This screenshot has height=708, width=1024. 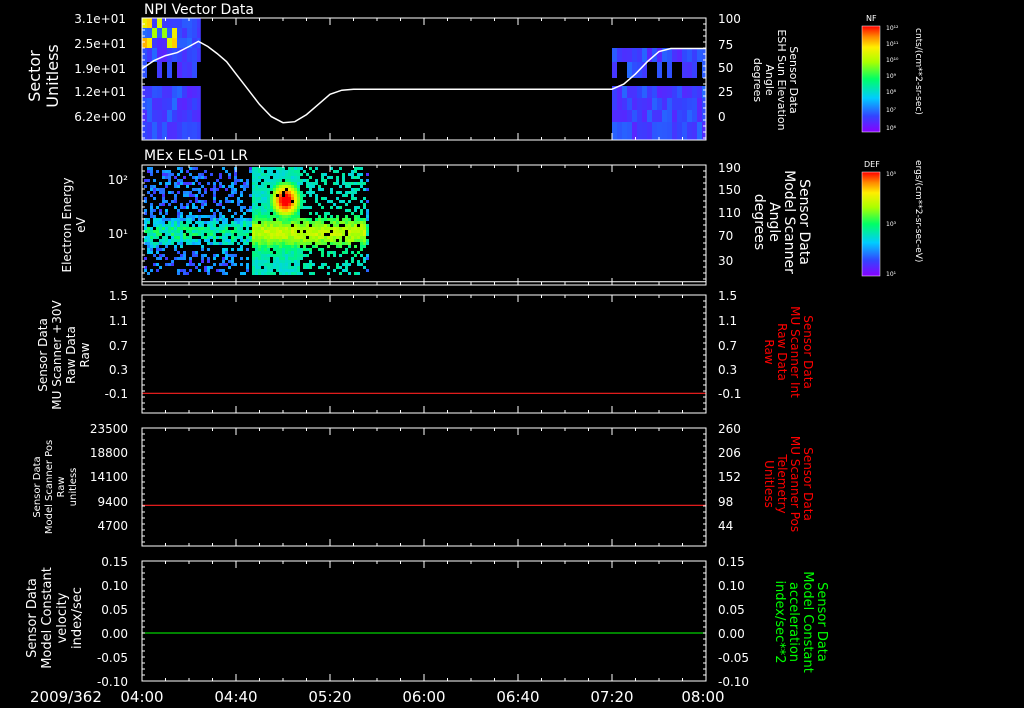 What do you see at coordinates (891, 174) in the screenshot?
I see `colorbar-def-tick: 10⁵` at bounding box center [891, 174].